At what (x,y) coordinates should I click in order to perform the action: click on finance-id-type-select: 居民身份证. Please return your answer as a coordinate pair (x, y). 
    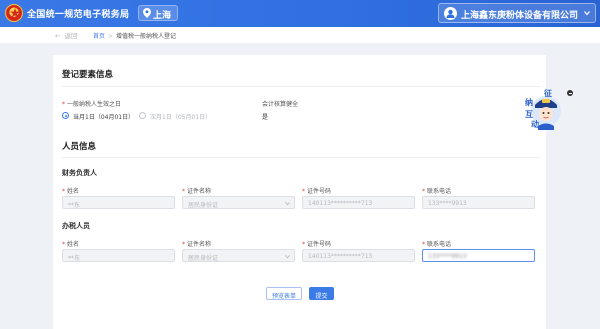
    Looking at the image, I should click on (238, 202).